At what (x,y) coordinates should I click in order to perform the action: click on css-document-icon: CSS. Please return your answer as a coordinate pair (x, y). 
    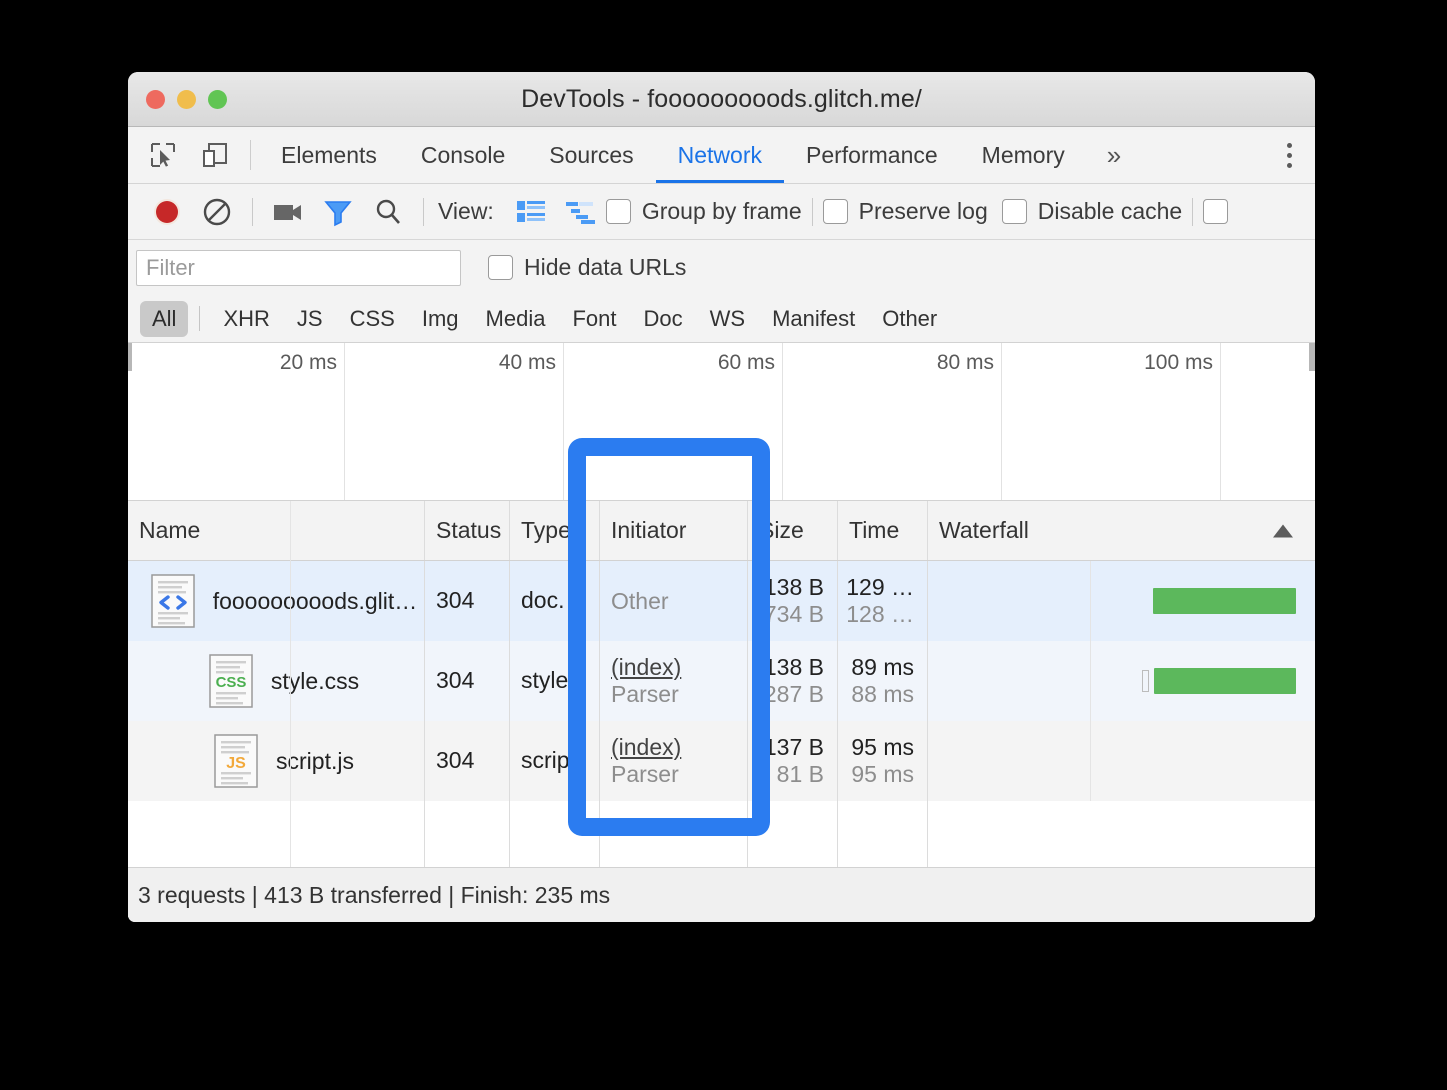
    Looking at the image, I should click on (231, 681).